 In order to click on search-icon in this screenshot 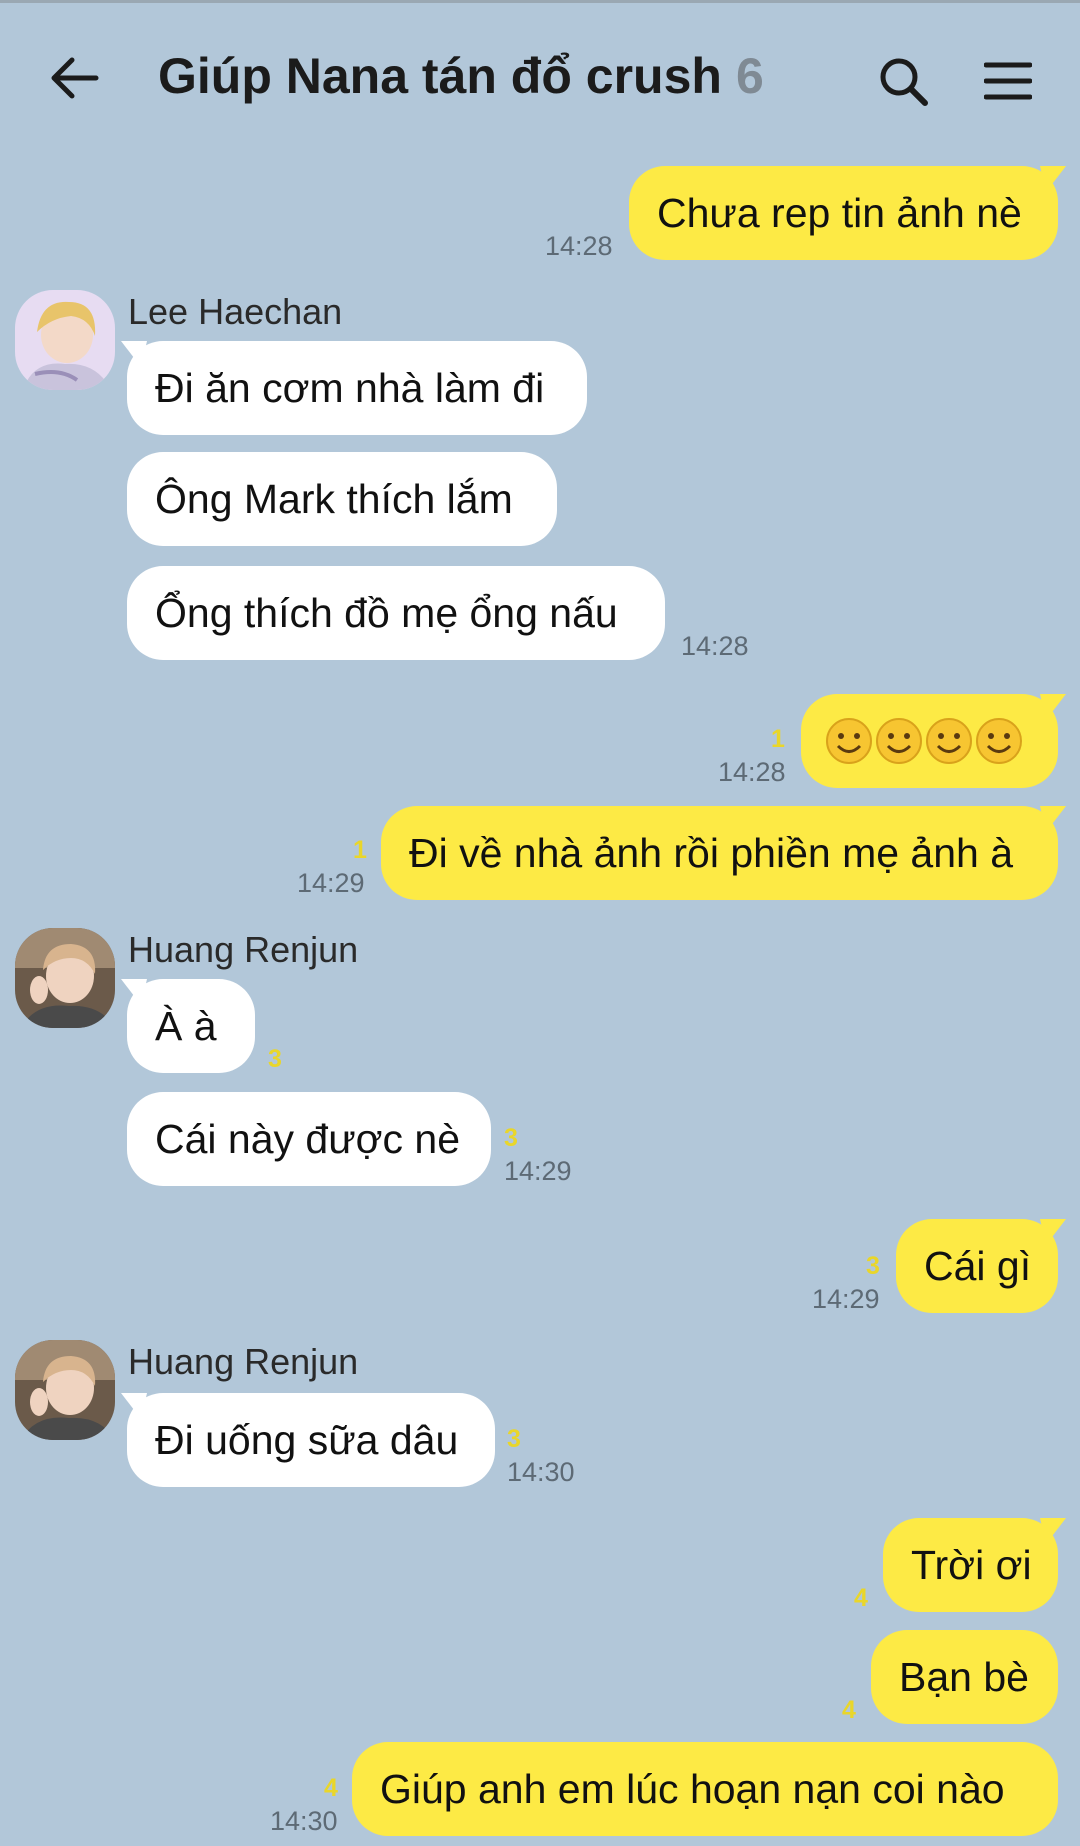, I will do `click(904, 82)`.